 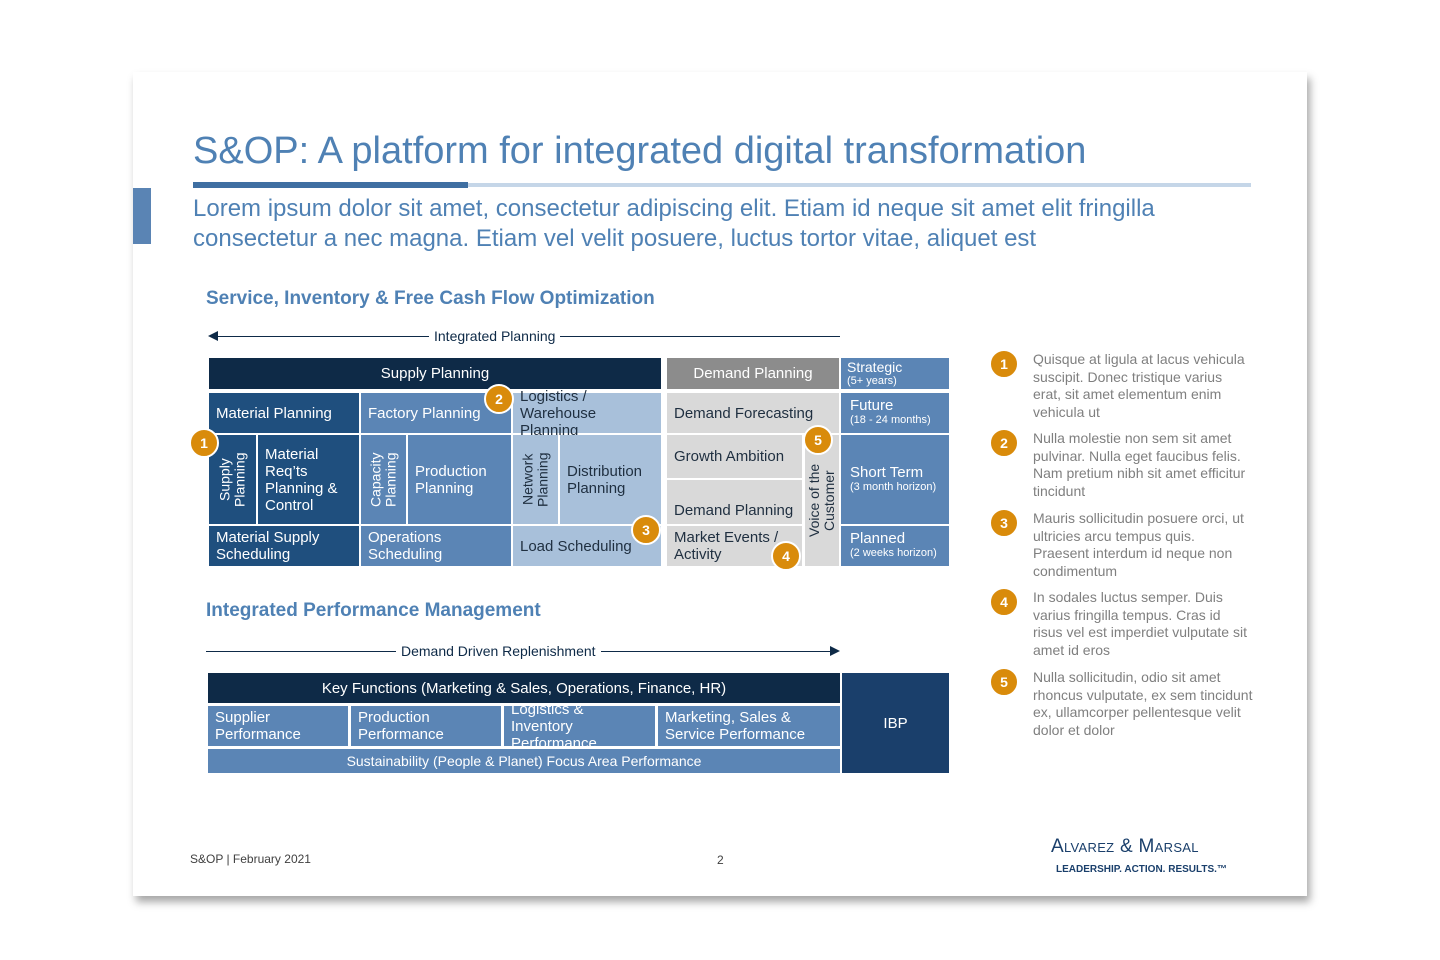 What do you see at coordinates (435, 373) in the screenshot?
I see `supply-planning-header: Supply Planning` at bounding box center [435, 373].